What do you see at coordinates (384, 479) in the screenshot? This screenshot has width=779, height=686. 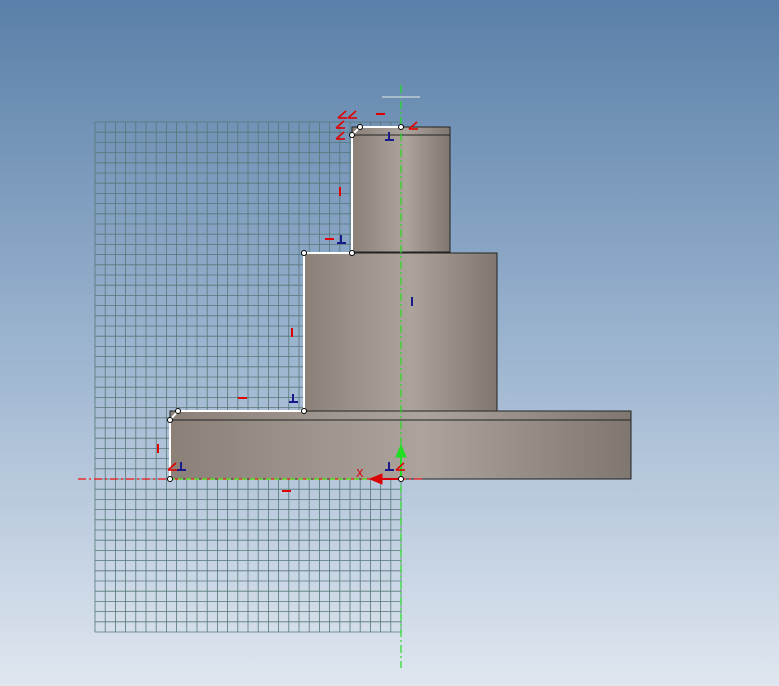 I see `x-direction-arrow` at bounding box center [384, 479].